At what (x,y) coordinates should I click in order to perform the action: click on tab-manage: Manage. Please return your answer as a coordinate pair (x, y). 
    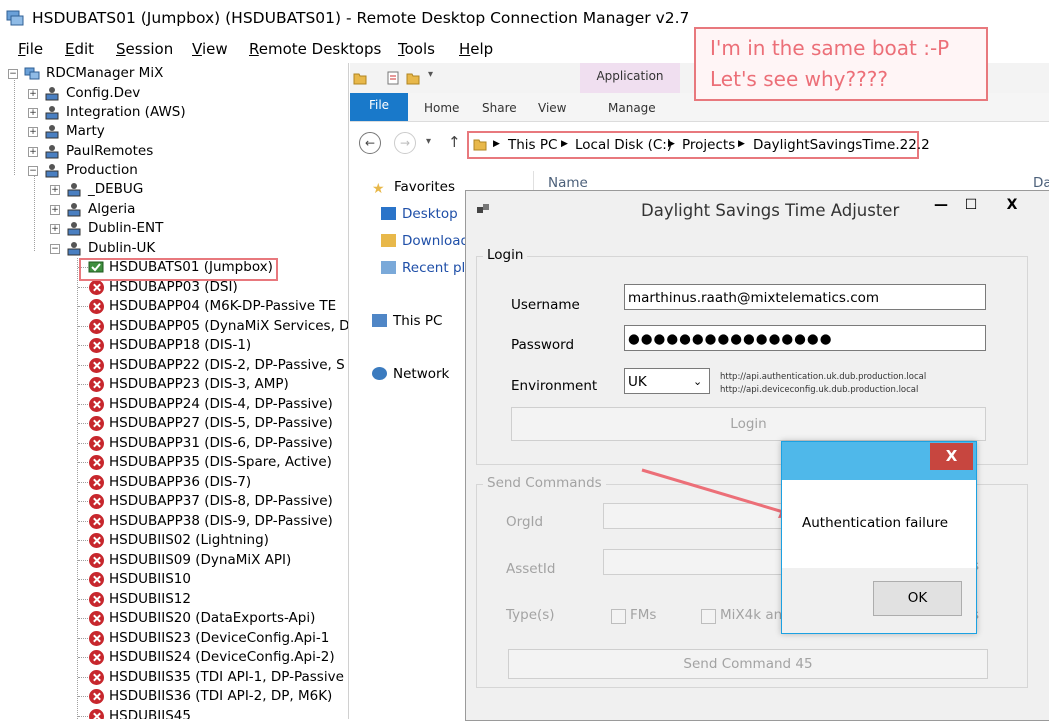
    Looking at the image, I should click on (632, 108).